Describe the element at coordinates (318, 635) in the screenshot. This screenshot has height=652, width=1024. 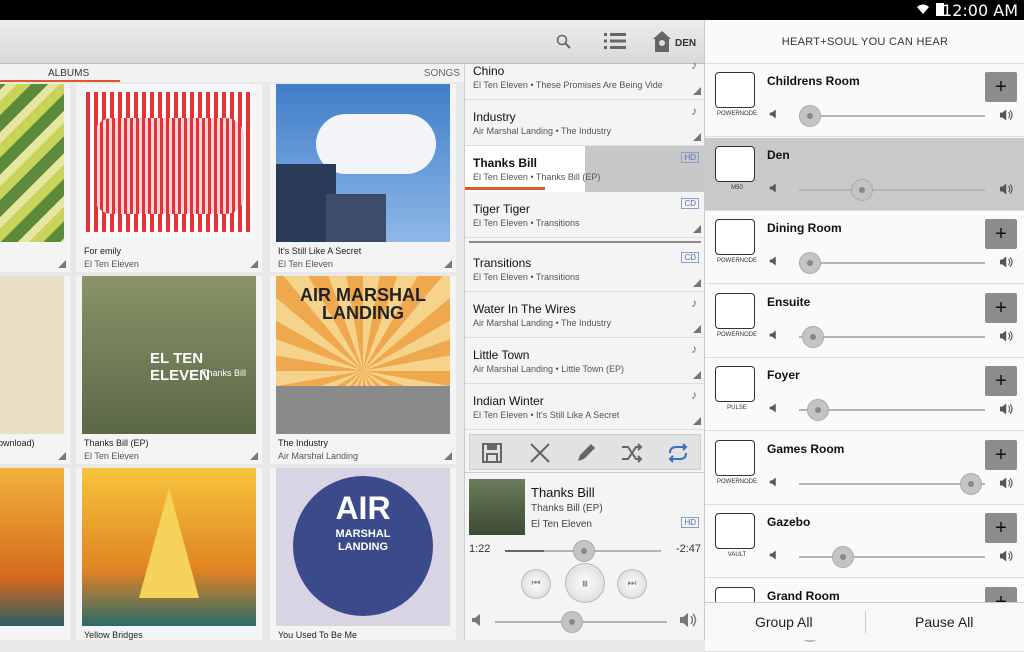
I see `album-title: You Used To Be Me` at that location.